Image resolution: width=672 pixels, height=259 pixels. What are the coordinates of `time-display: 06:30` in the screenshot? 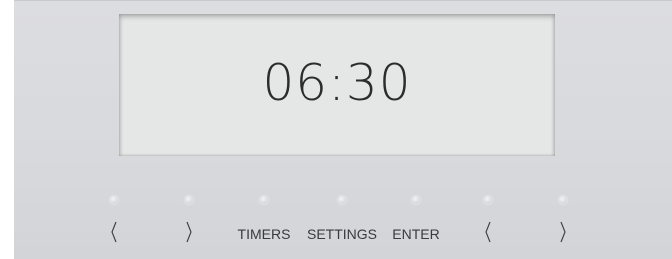 It's located at (337, 83).